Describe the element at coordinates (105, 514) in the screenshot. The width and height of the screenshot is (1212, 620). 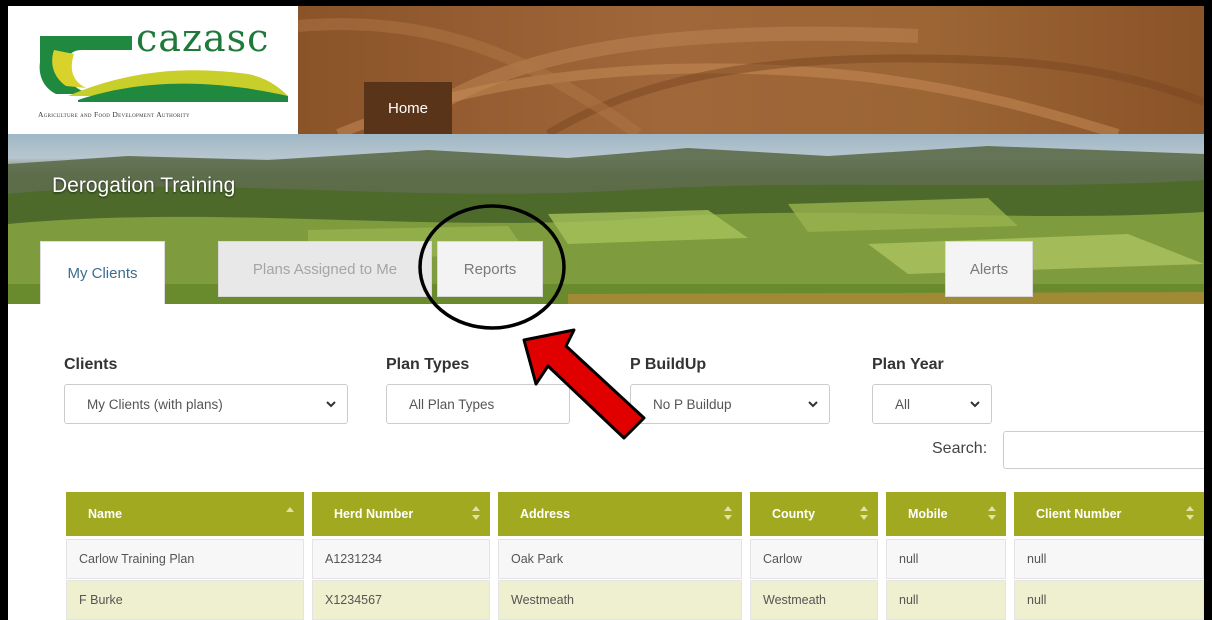
I see `col-header-name-label: Name` at that location.